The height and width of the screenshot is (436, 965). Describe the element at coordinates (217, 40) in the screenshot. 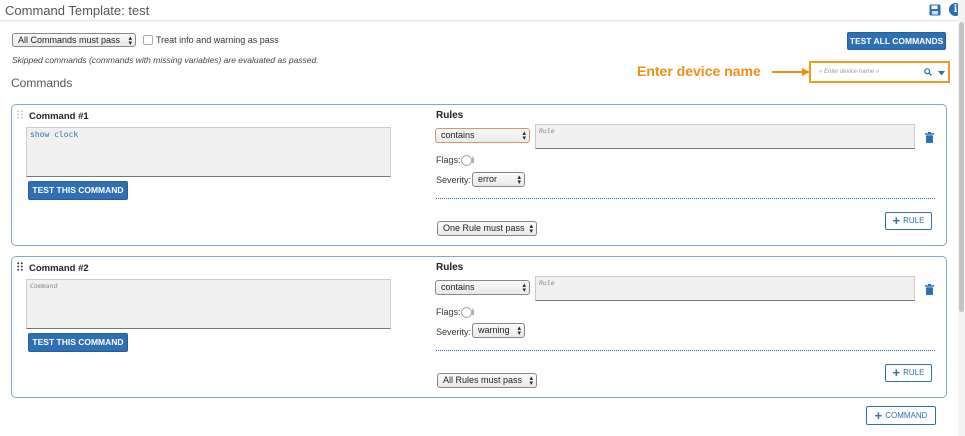

I see `treat-info-label: Treat info and warning as pass` at that location.